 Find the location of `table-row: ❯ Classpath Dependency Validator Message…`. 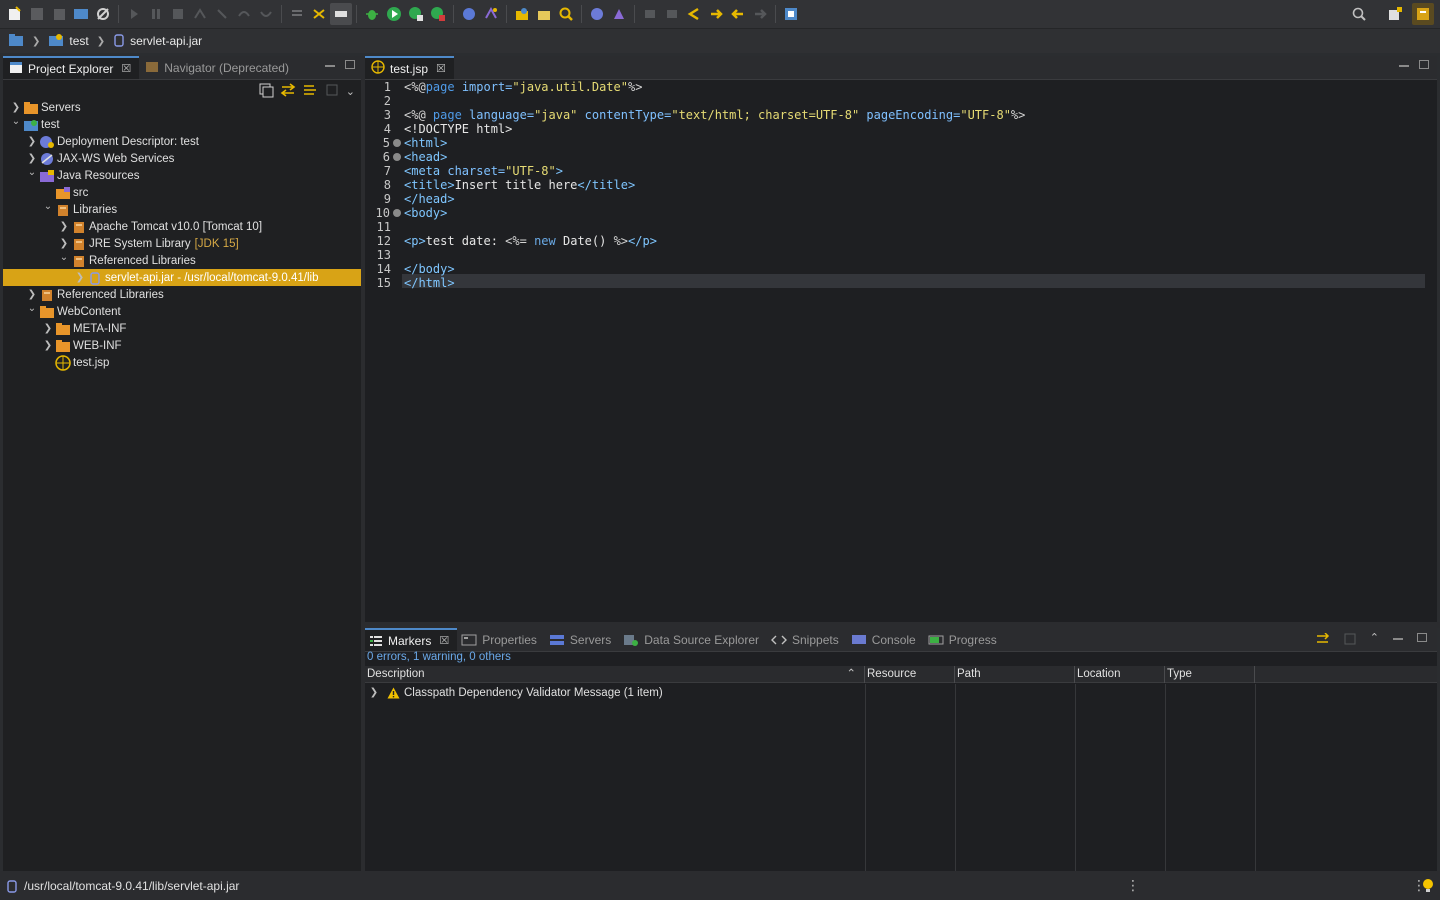

table-row: ❯ Classpath Dependency Validator Message… is located at coordinates (514, 692).